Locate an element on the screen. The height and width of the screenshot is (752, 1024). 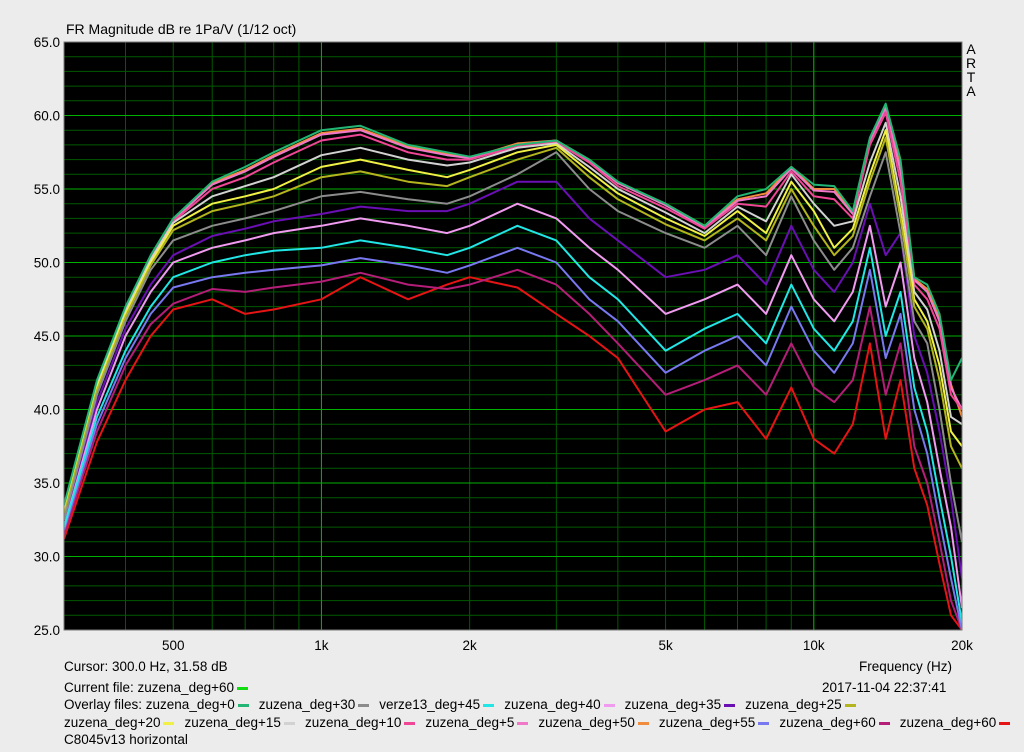
chart-title: FR Magnitude dB re 1Pa/V (1/12 oct) is located at coordinates (181, 29).